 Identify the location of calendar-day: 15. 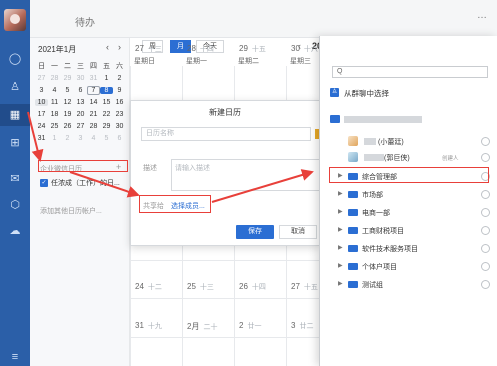
(106, 102).